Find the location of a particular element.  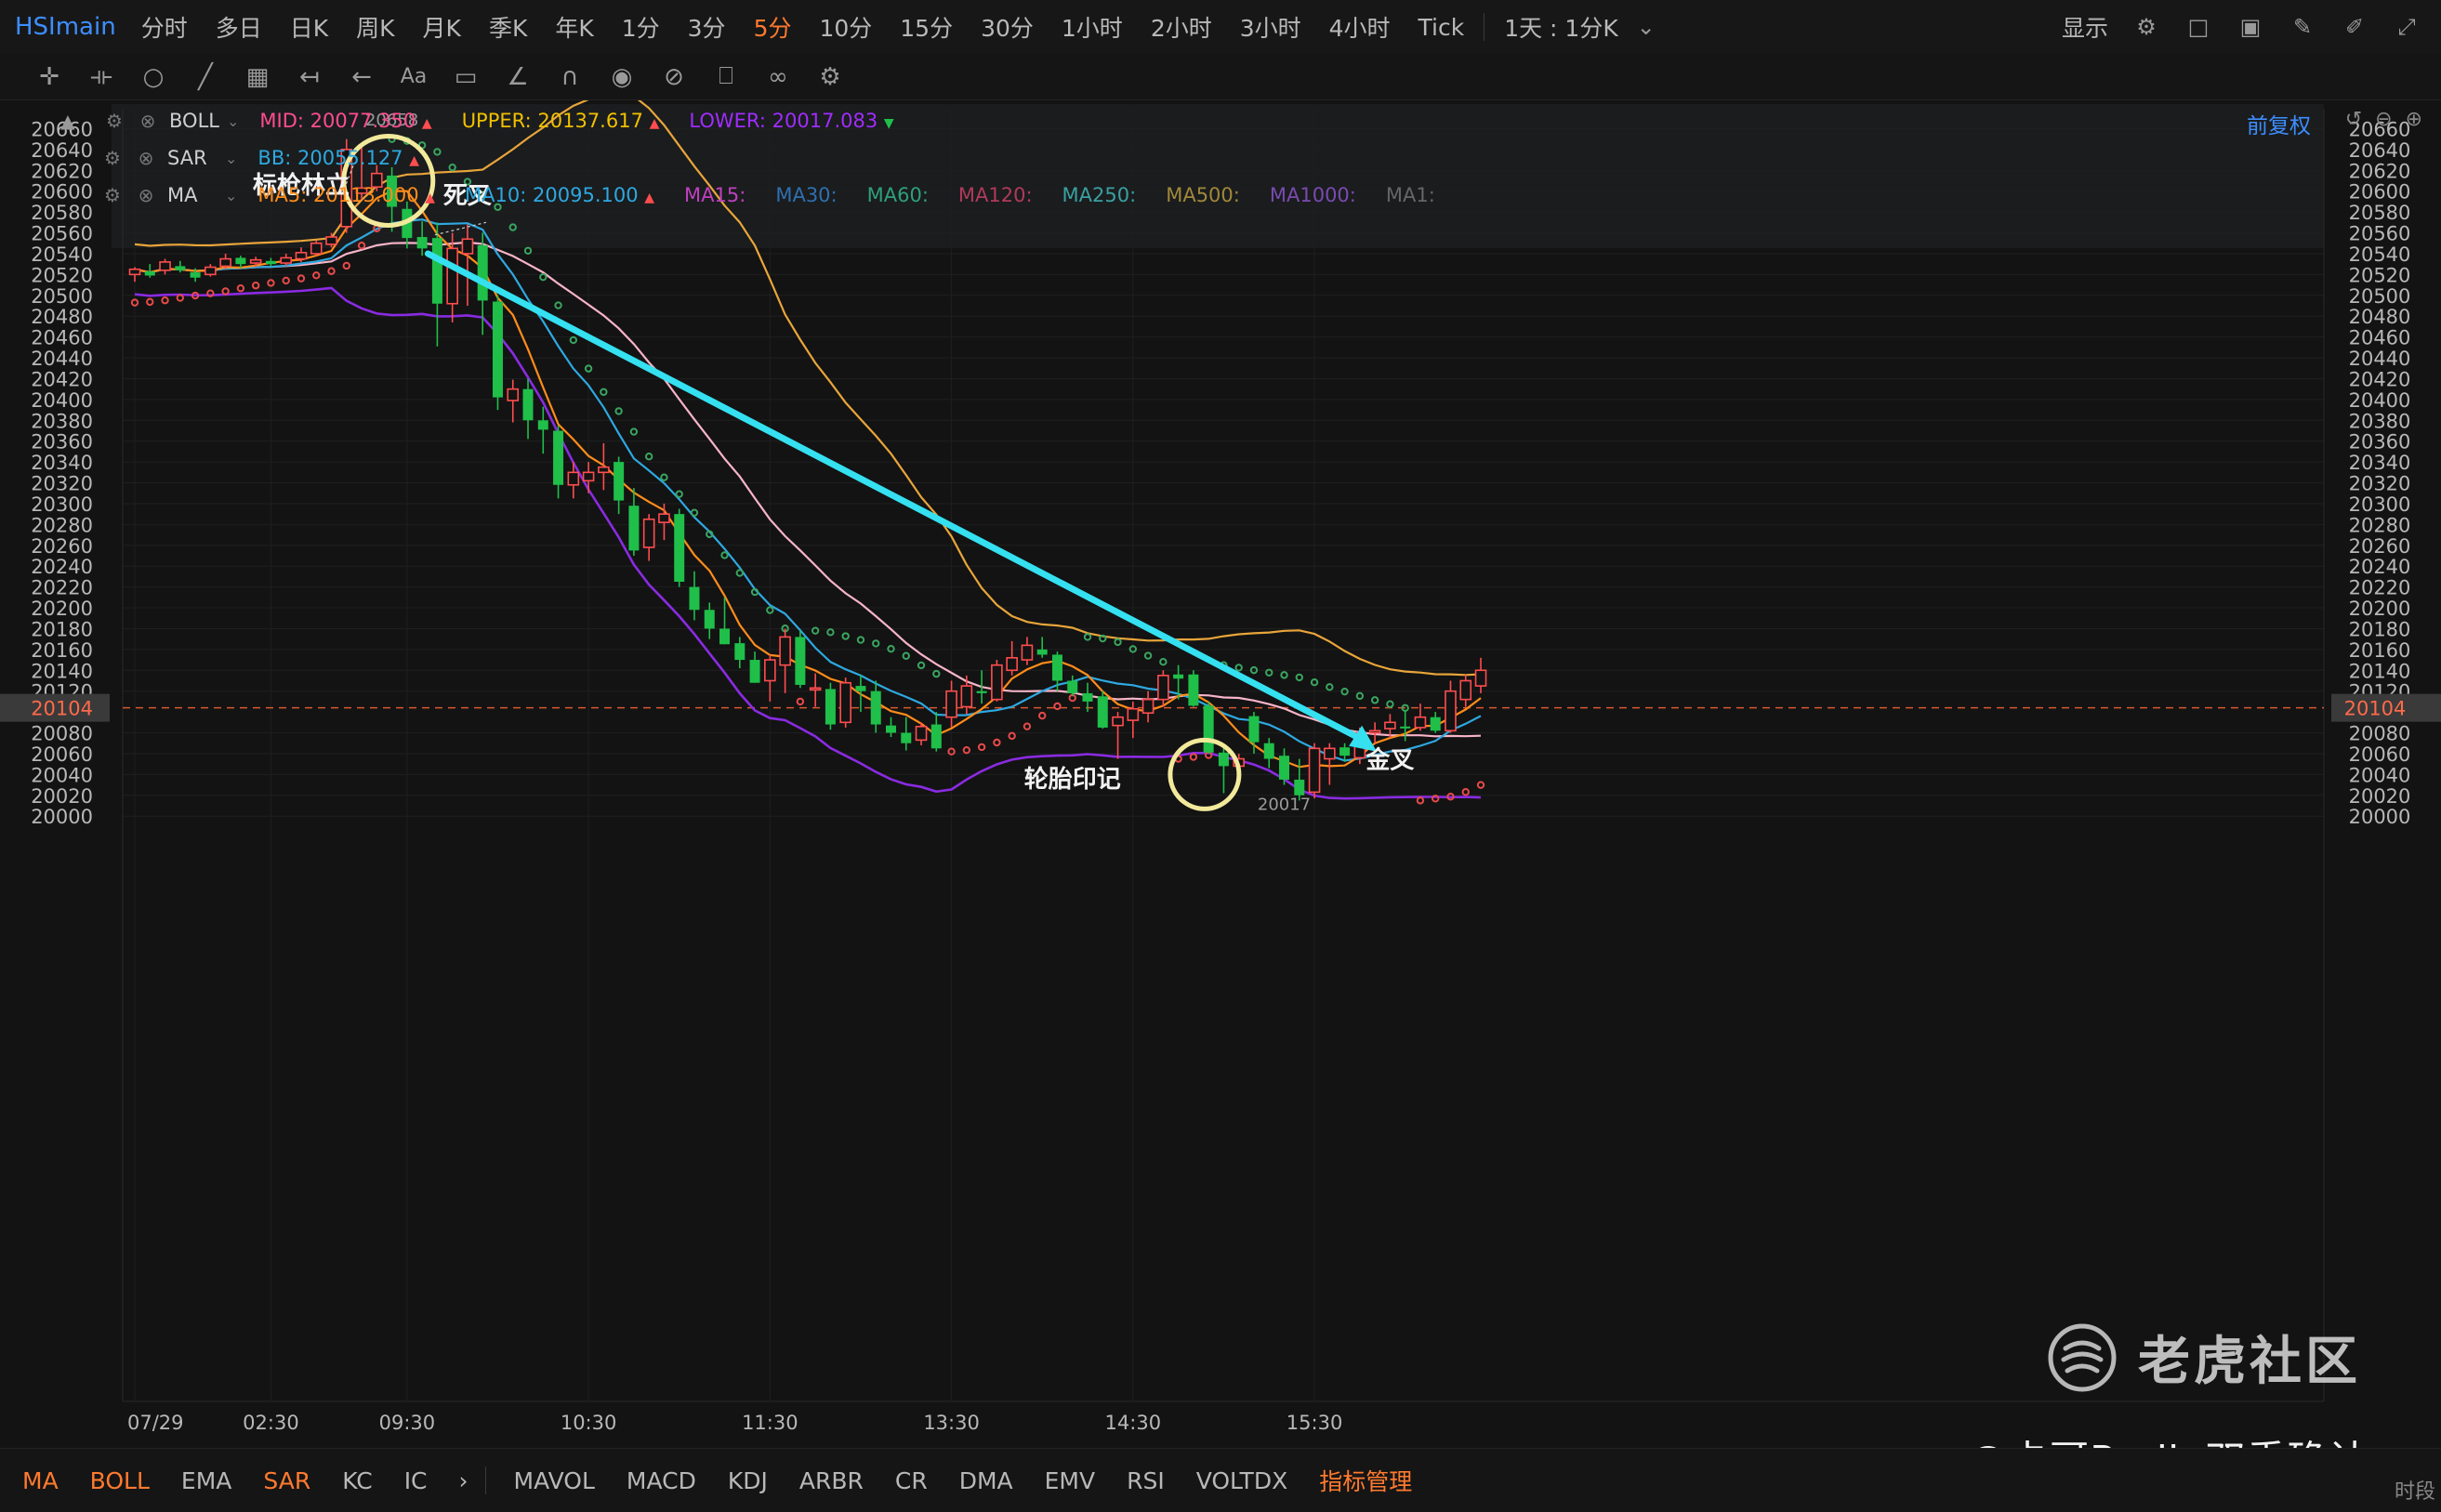

tab-timeframe: 10分 is located at coordinates (845, 27).